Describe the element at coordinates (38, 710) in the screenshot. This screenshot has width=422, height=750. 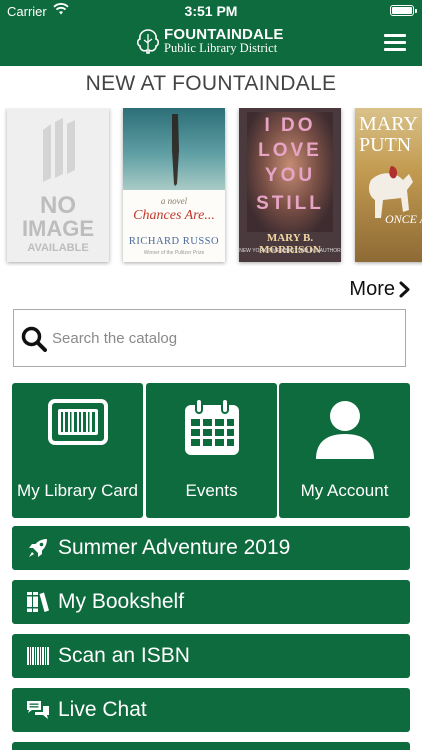
I see `chat-bubbles-icon` at that location.